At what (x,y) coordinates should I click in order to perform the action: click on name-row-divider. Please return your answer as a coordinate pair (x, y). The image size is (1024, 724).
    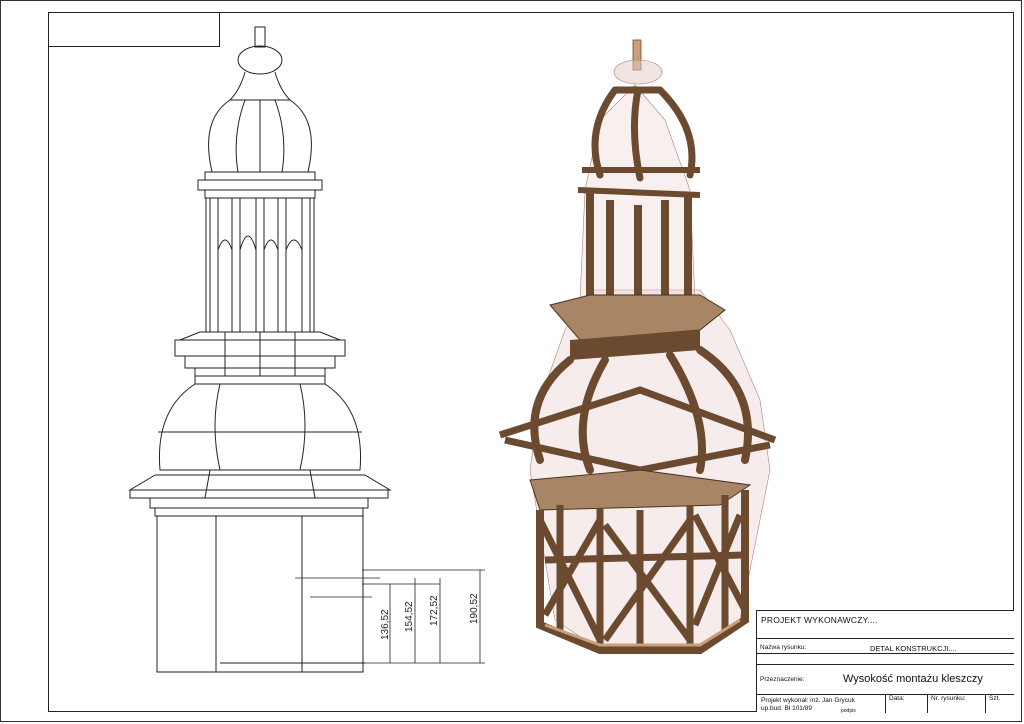
    Looking at the image, I should click on (885, 653).